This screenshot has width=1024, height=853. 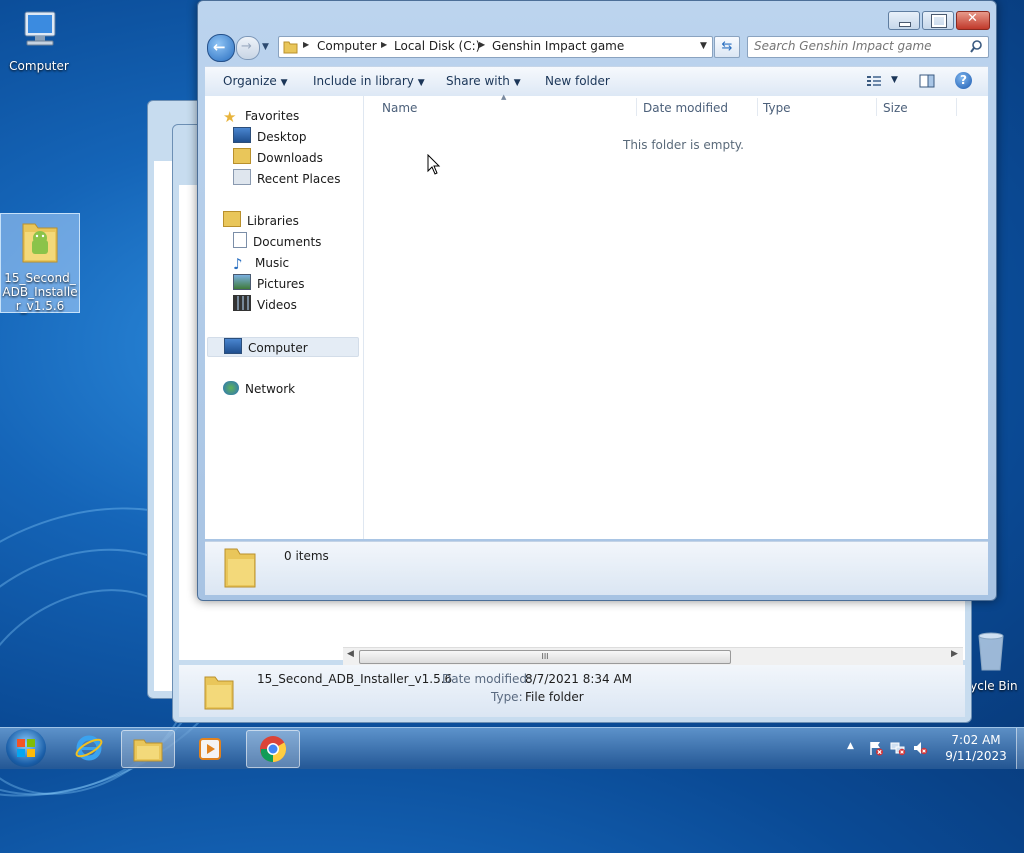 I want to click on scroll-thumb: III, so click(x=545, y=657).